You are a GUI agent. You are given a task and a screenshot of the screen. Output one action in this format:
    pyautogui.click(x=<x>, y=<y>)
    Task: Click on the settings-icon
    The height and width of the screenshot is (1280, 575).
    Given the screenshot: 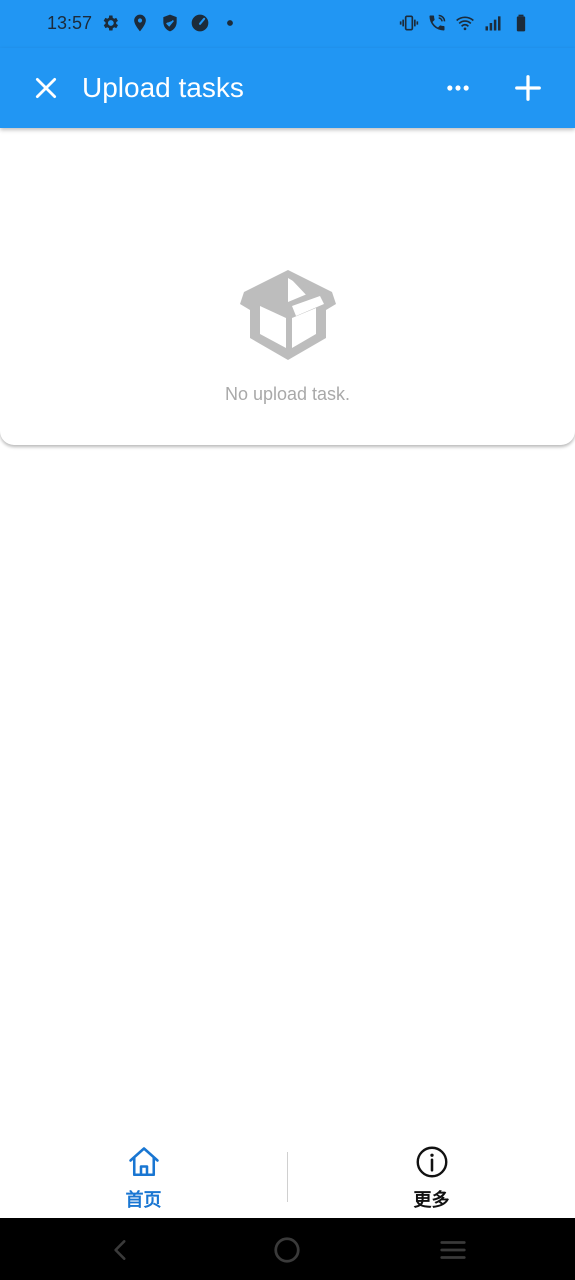 What is the action you would take?
    pyautogui.click(x=110, y=23)
    